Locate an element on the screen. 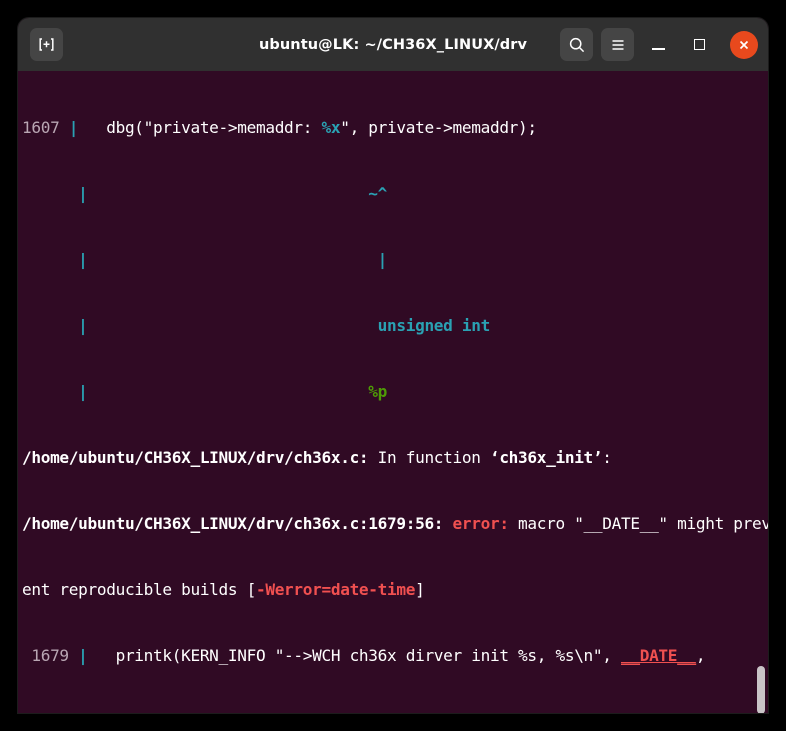  minimize-button is located at coordinates (658, 44).